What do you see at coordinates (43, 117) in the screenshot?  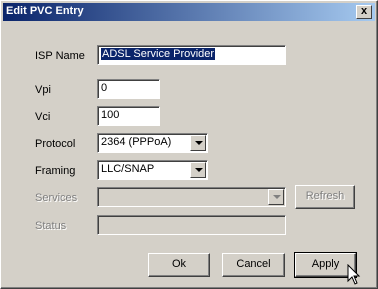 I see `vci-label: Vci` at bounding box center [43, 117].